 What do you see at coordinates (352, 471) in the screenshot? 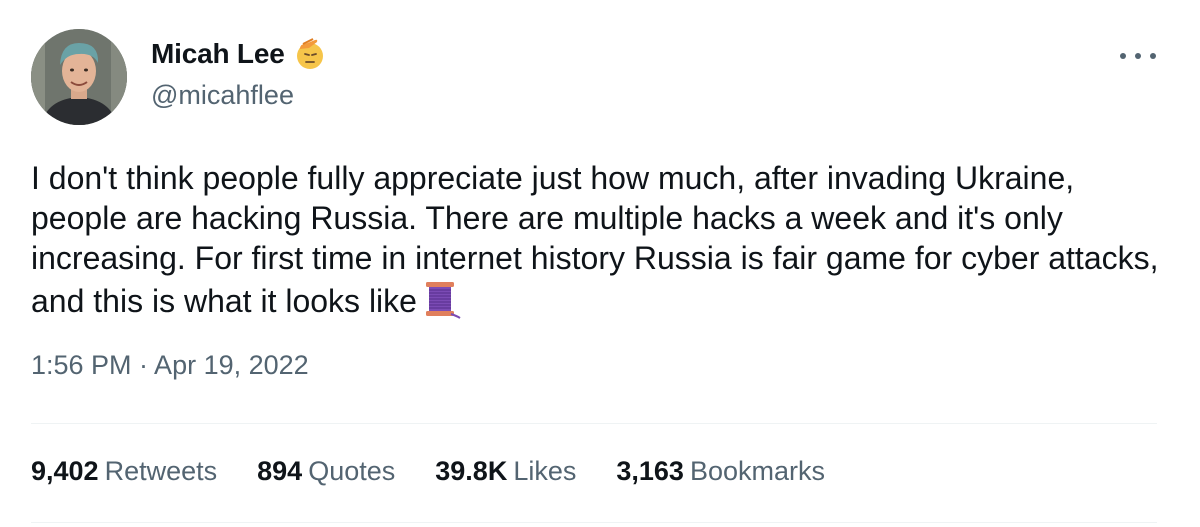
I see `stat-label: Quotes` at bounding box center [352, 471].